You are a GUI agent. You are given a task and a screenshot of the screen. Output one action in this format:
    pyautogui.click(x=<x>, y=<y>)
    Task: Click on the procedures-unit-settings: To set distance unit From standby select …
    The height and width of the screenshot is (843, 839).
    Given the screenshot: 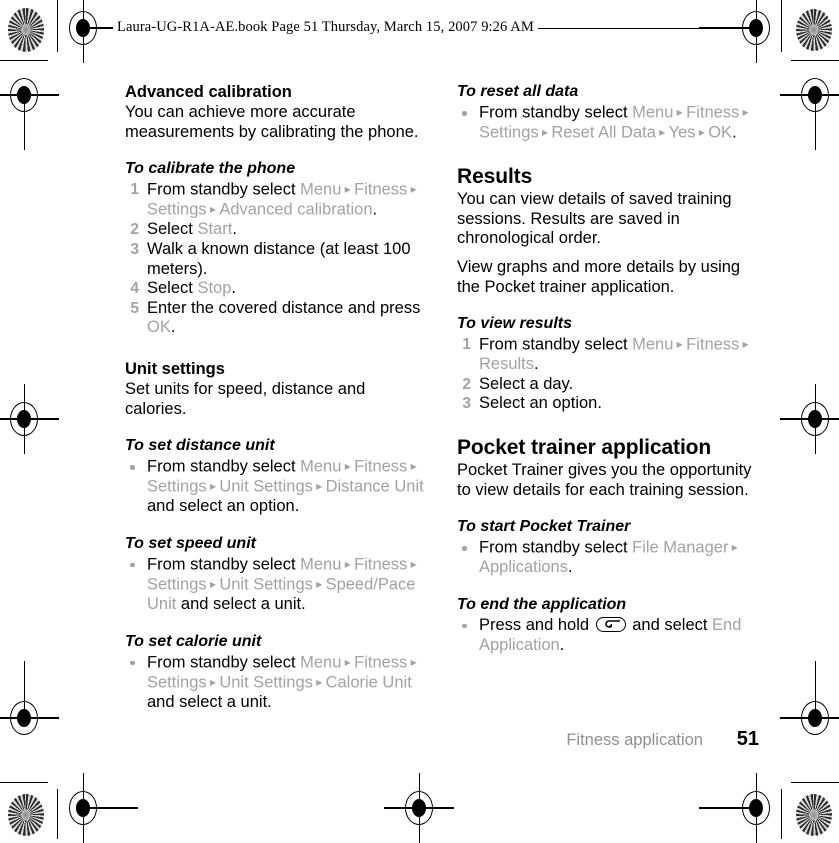 What is the action you would take?
    pyautogui.click(x=275, y=565)
    